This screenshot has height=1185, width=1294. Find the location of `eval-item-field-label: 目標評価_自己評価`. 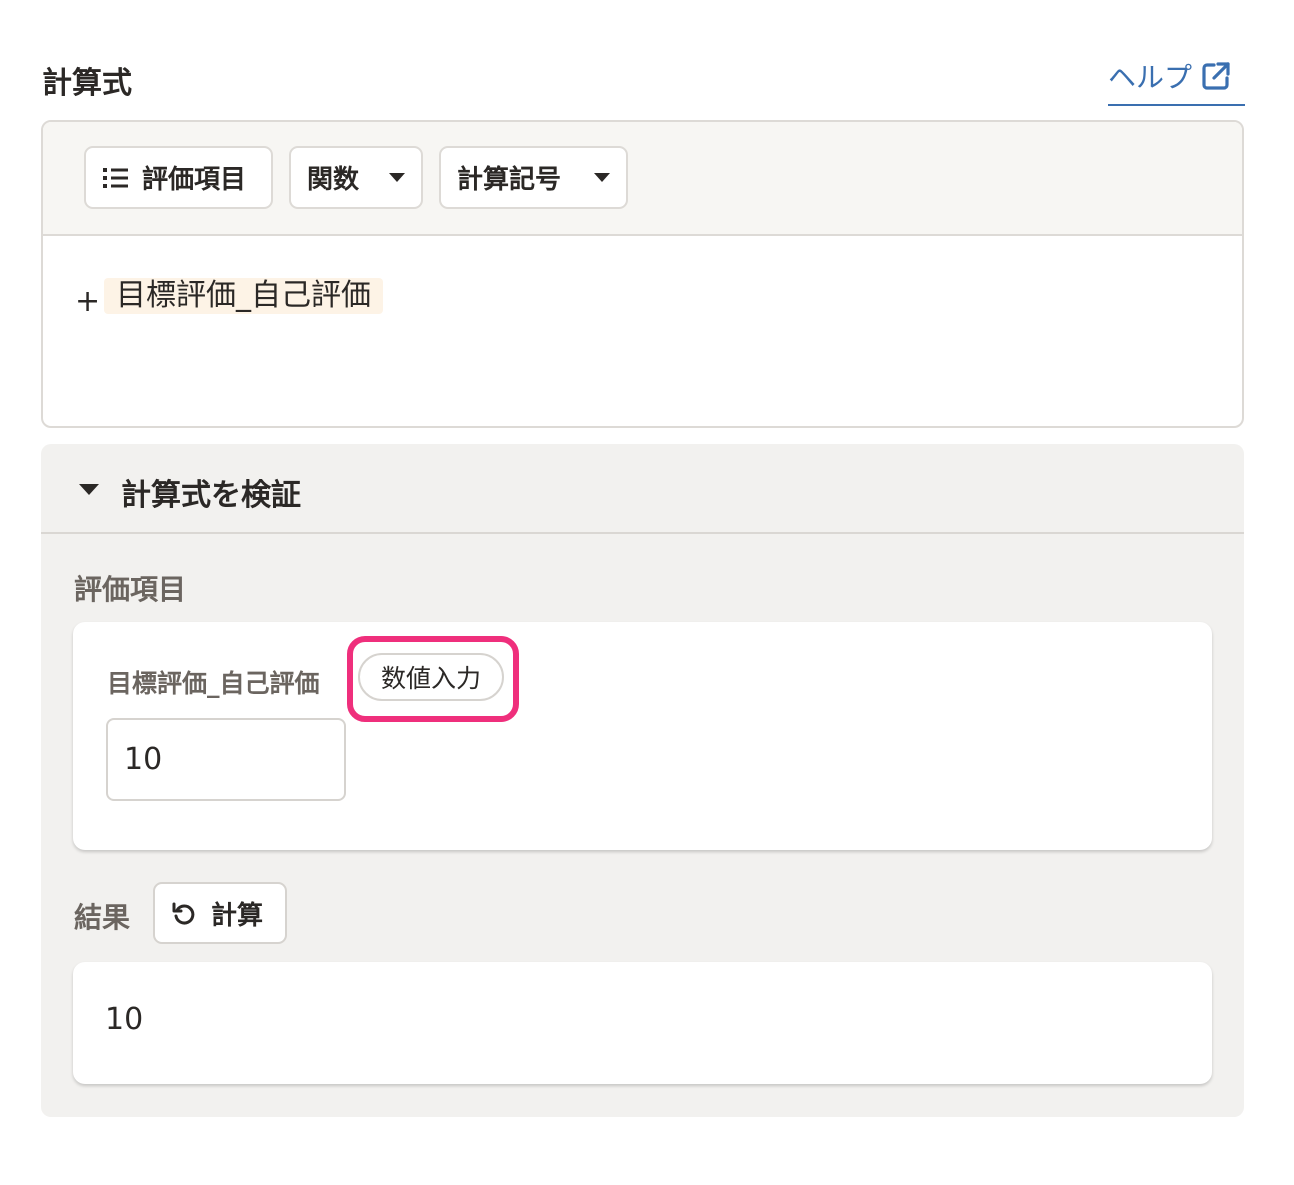

eval-item-field-label: 目標評価_自己評価 is located at coordinates (213, 683).